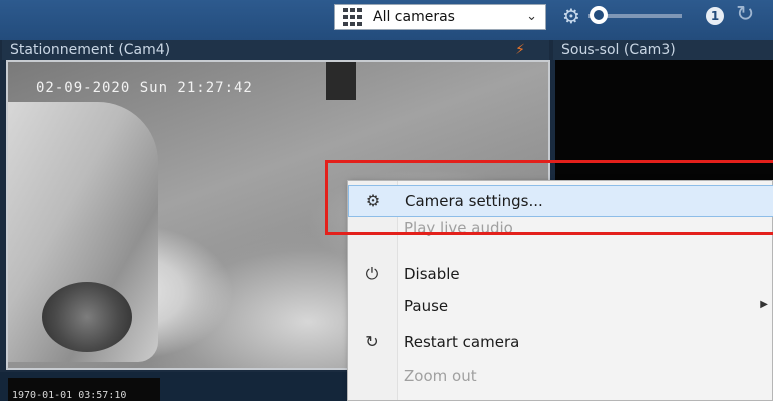  I want to click on camera-title: Sous-sol (Cam3), so click(618, 50).